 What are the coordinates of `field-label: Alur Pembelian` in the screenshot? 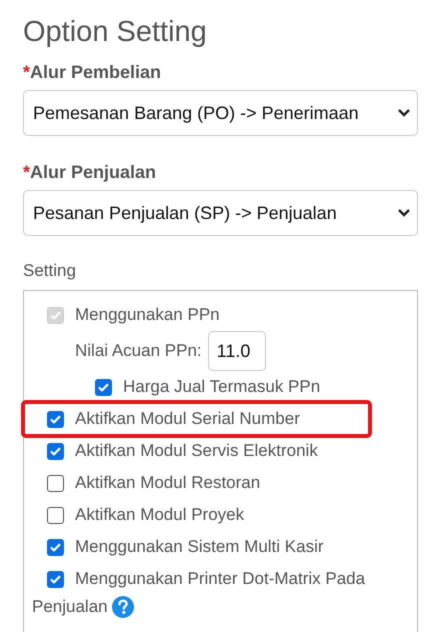 It's located at (96, 72).